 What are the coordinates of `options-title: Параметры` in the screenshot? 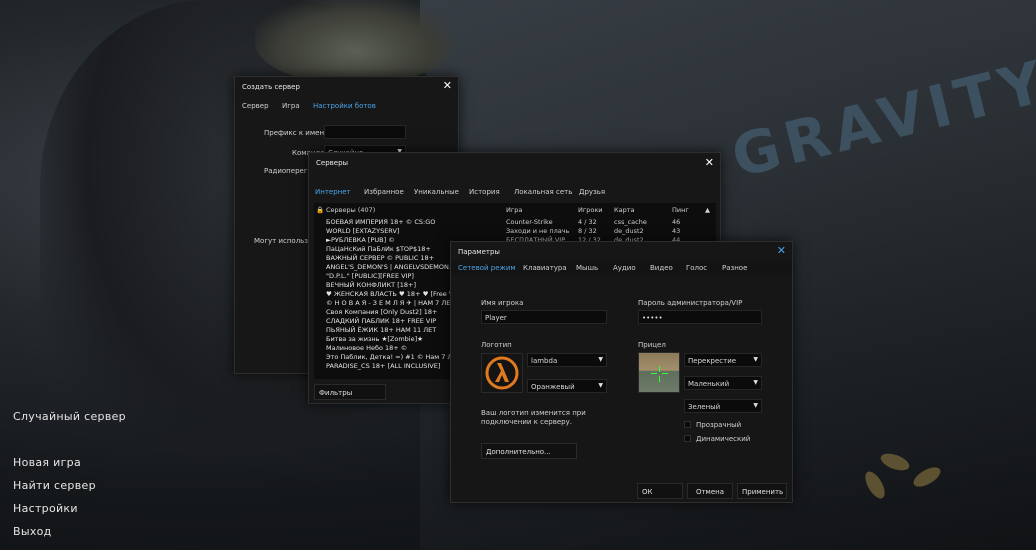 It's located at (479, 252).